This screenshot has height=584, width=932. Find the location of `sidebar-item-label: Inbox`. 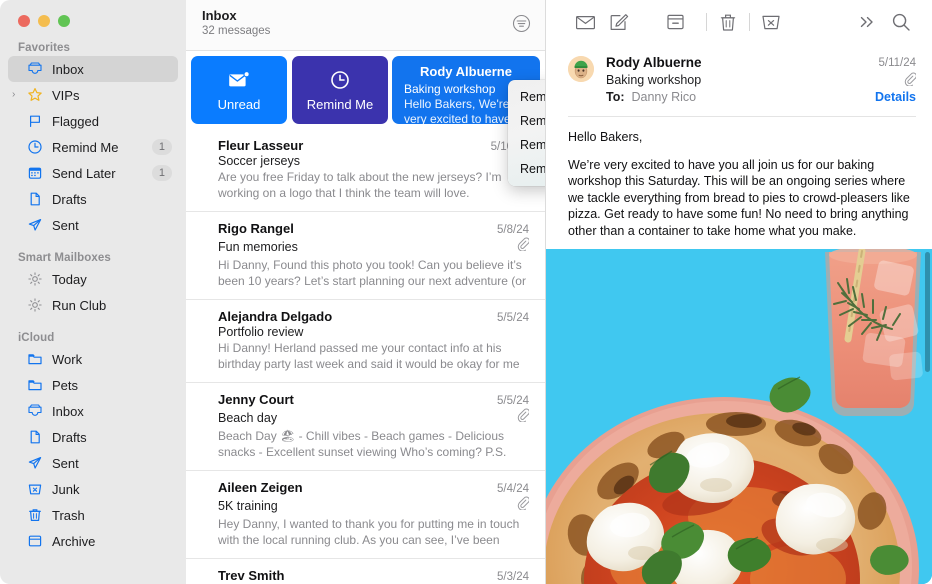

sidebar-item-label: Inbox is located at coordinates (68, 411).